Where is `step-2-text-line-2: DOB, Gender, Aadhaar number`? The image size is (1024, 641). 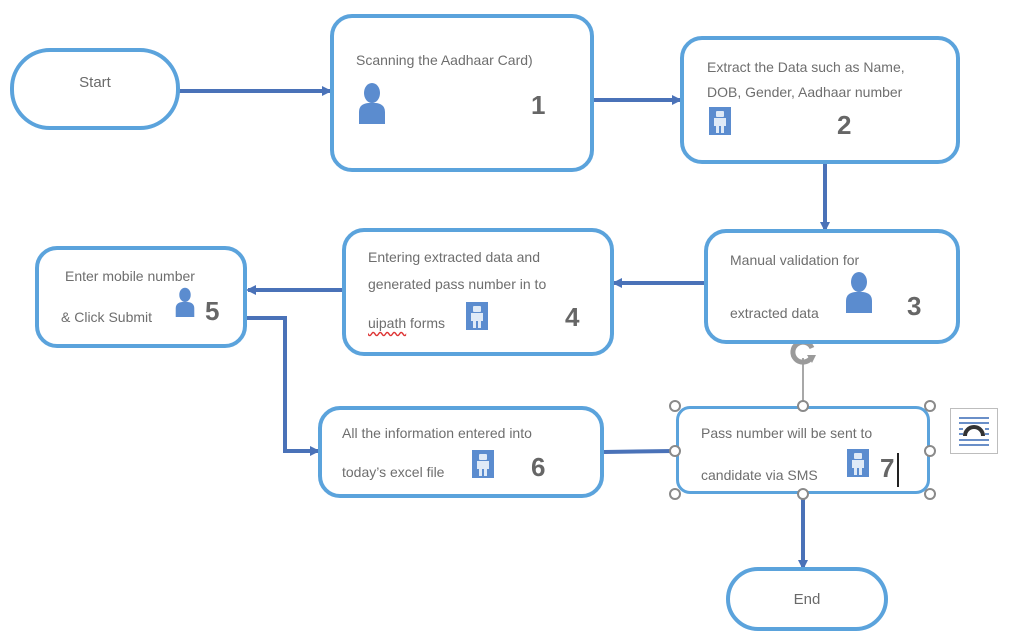
step-2-text-line-2: DOB, Gender, Aadhaar number is located at coordinates (805, 92).